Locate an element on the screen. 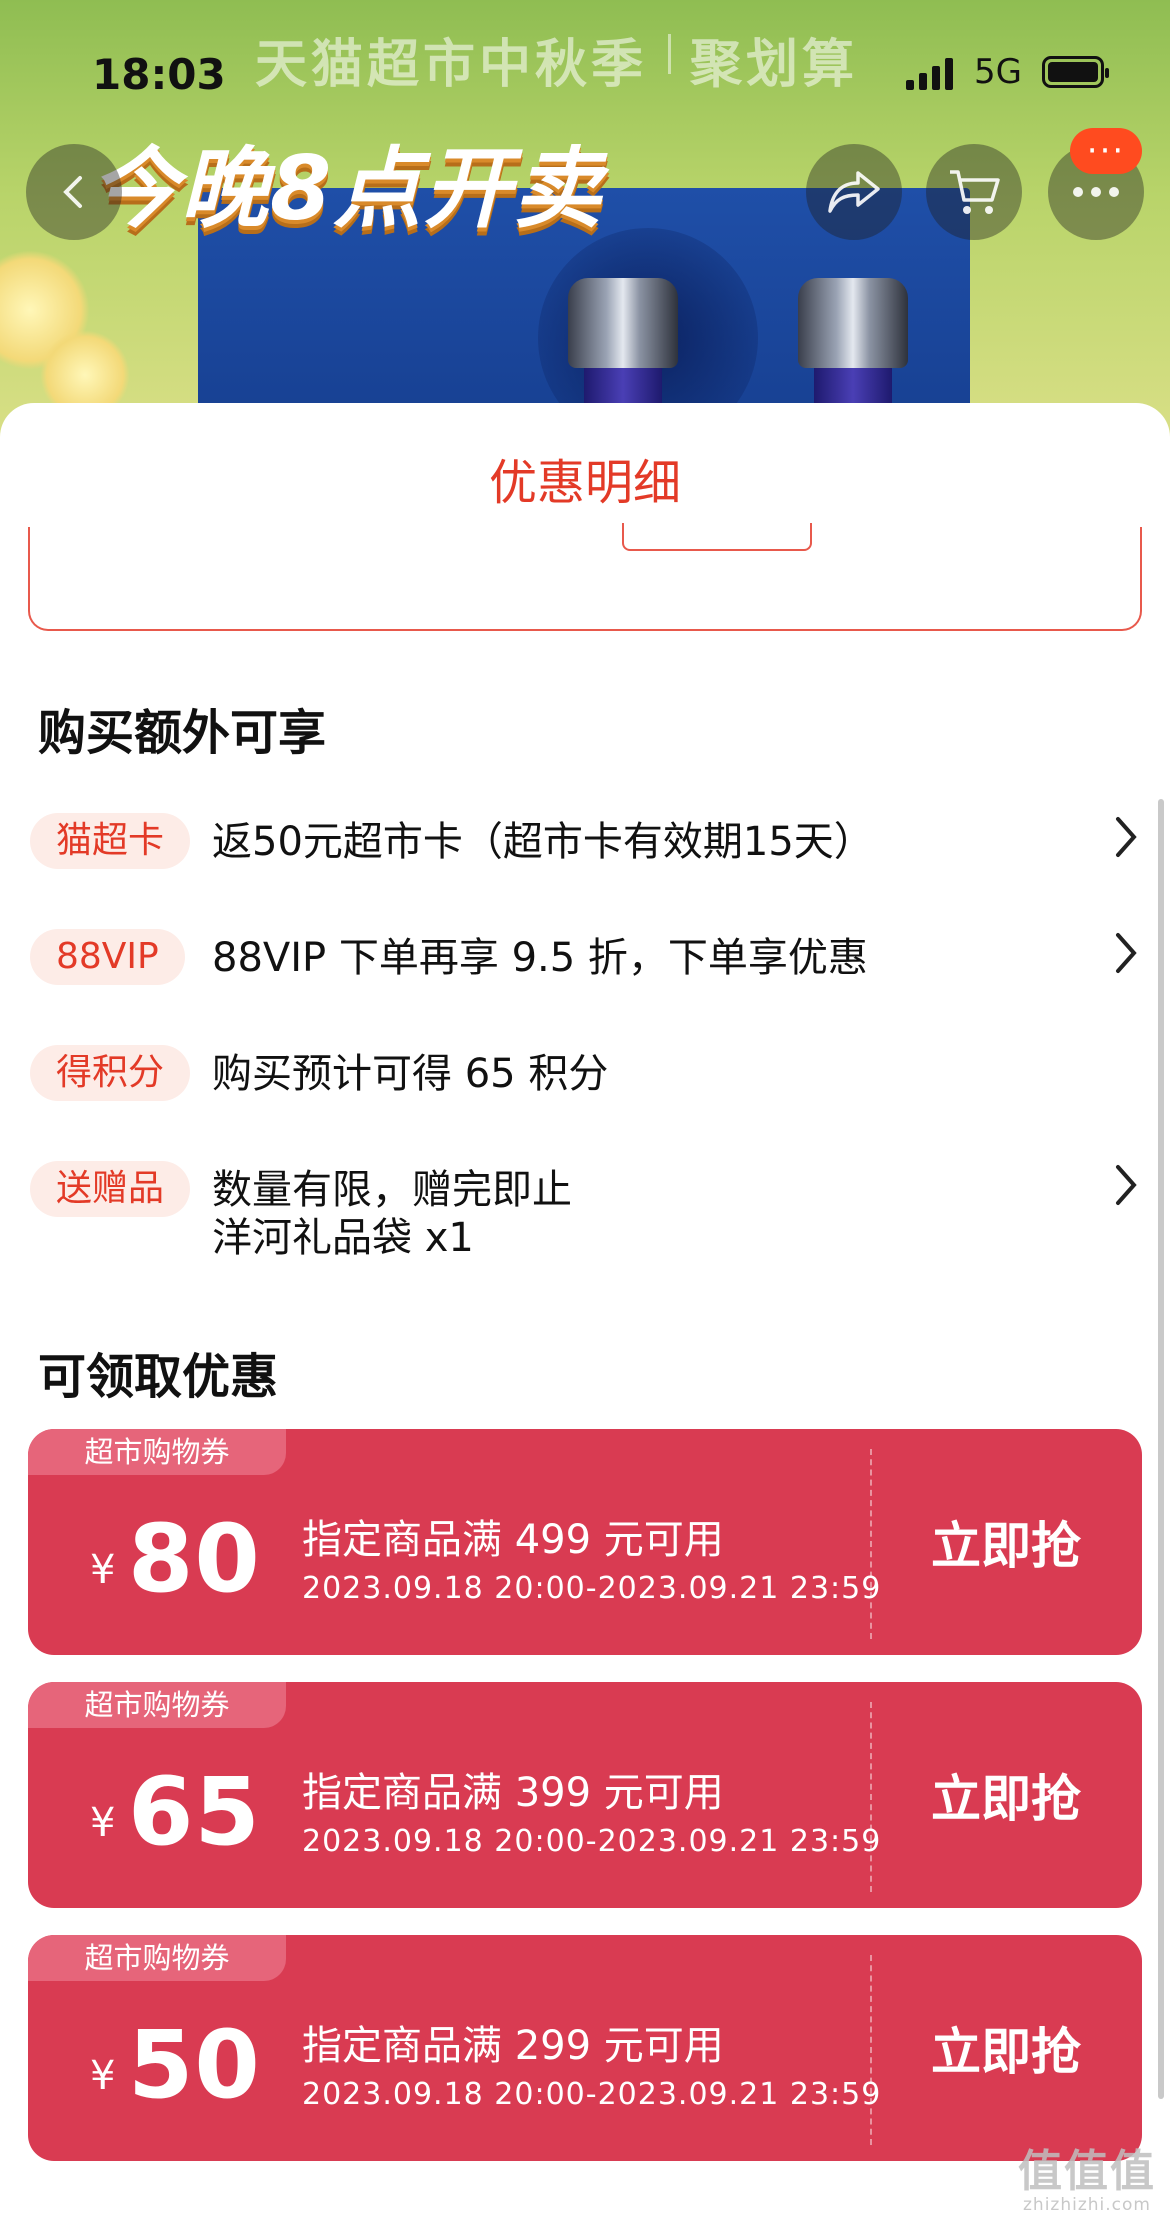  benefit-subtext: 洋河礼品袋 x1 is located at coordinates (343, 1238).